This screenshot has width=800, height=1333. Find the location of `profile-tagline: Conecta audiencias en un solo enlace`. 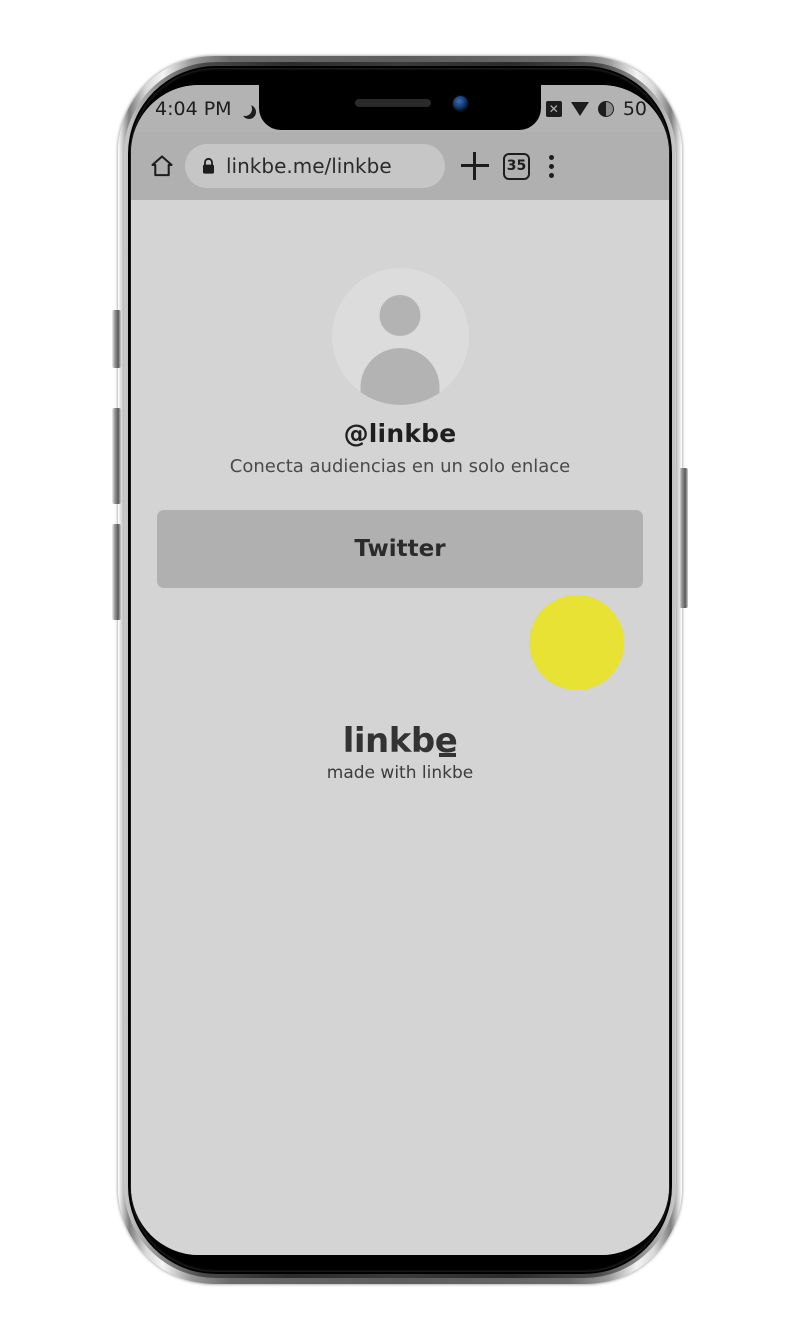

profile-tagline: Conecta audiencias en un solo enlace is located at coordinates (400, 466).